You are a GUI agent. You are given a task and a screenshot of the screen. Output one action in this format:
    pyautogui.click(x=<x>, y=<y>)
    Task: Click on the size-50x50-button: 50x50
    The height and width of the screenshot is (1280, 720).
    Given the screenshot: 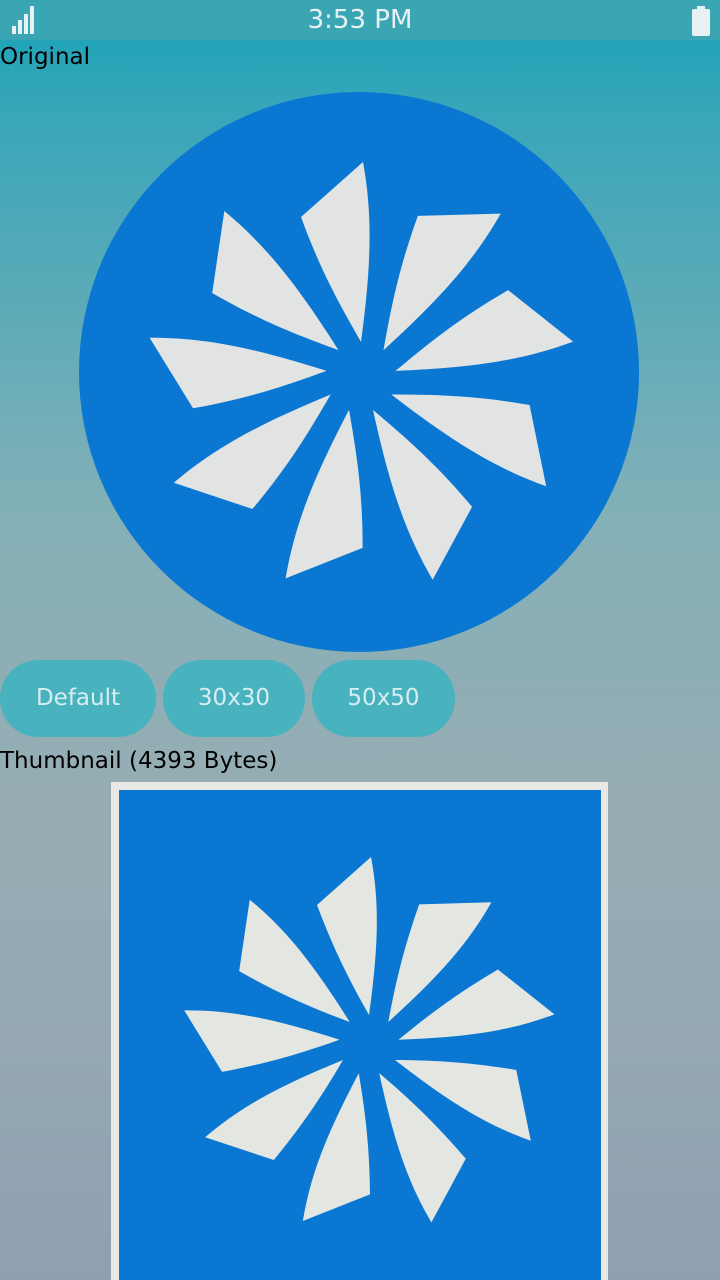 What is the action you would take?
    pyautogui.click(x=383, y=698)
    